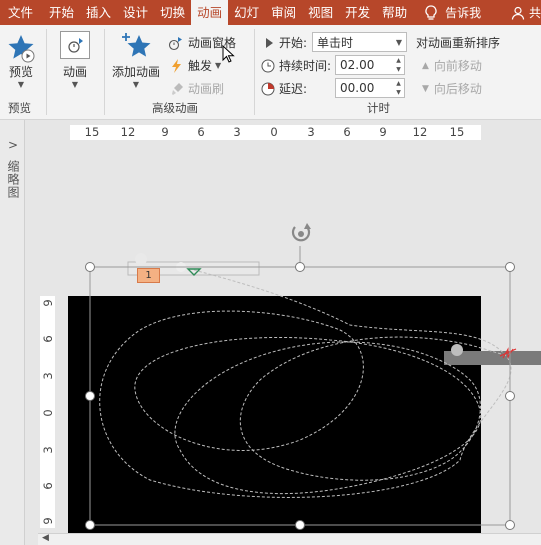 The height and width of the screenshot is (545, 541). What do you see at coordinates (136, 45) in the screenshot?
I see `add-star-icon` at bounding box center [136, 45].